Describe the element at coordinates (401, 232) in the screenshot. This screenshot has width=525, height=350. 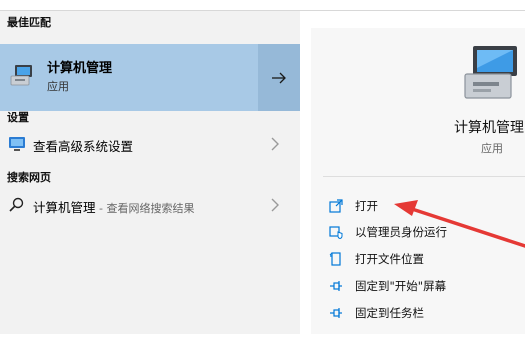
I see `action-label: 以管理员身份运行` at that location.